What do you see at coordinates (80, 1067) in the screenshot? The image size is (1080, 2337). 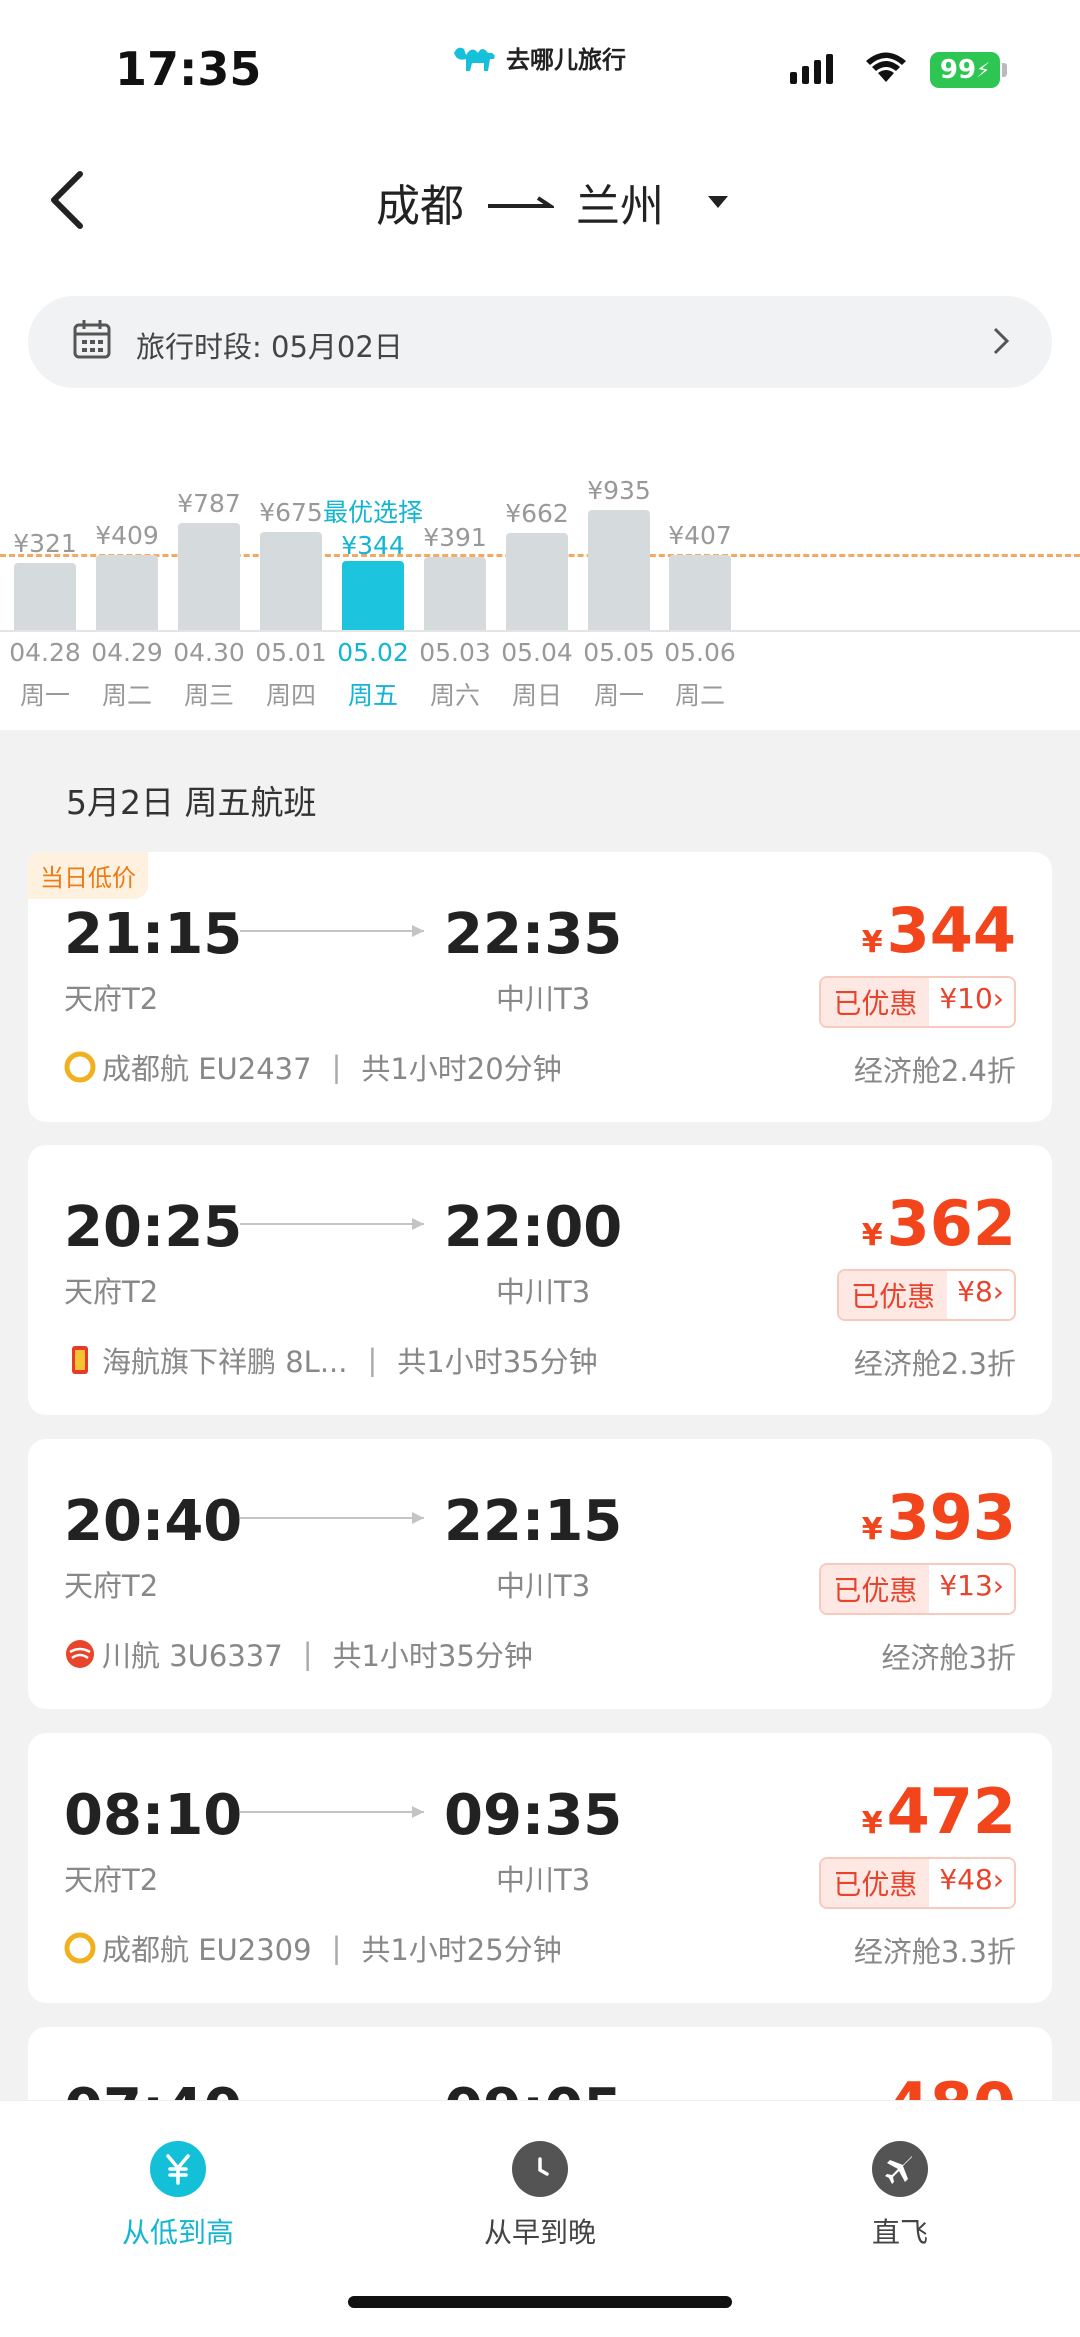 I see `chengdu-airlines-logo-icon` at bounding box center [80, 1067].